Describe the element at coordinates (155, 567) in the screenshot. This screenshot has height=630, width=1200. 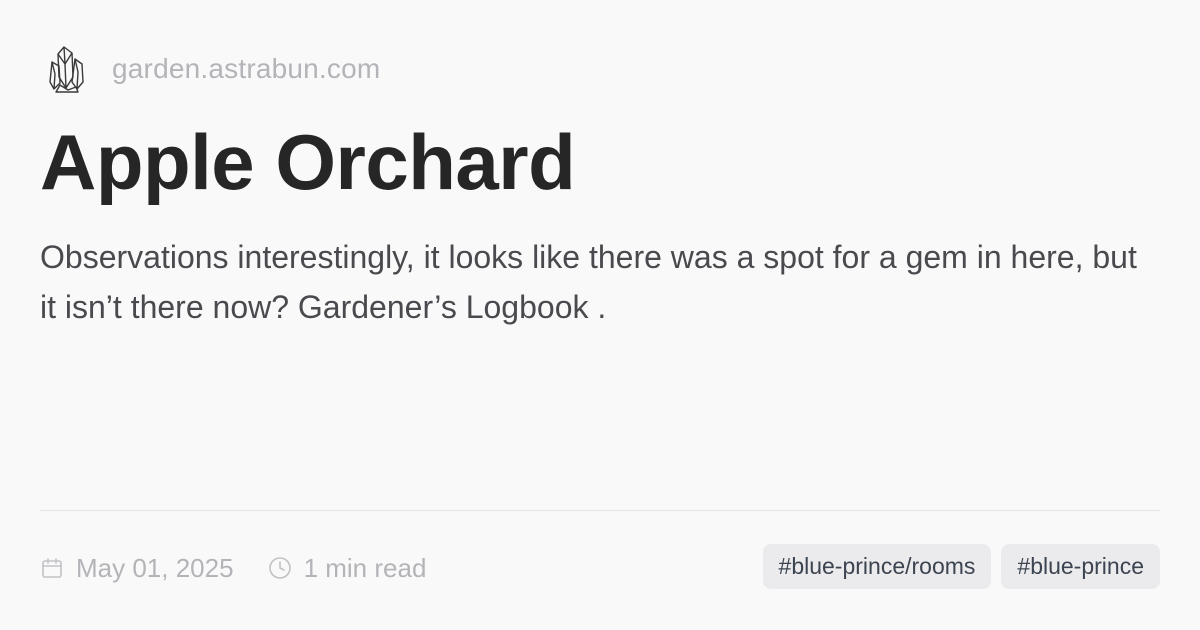
I see `publish-date-text: May 01, 2025` at that location.